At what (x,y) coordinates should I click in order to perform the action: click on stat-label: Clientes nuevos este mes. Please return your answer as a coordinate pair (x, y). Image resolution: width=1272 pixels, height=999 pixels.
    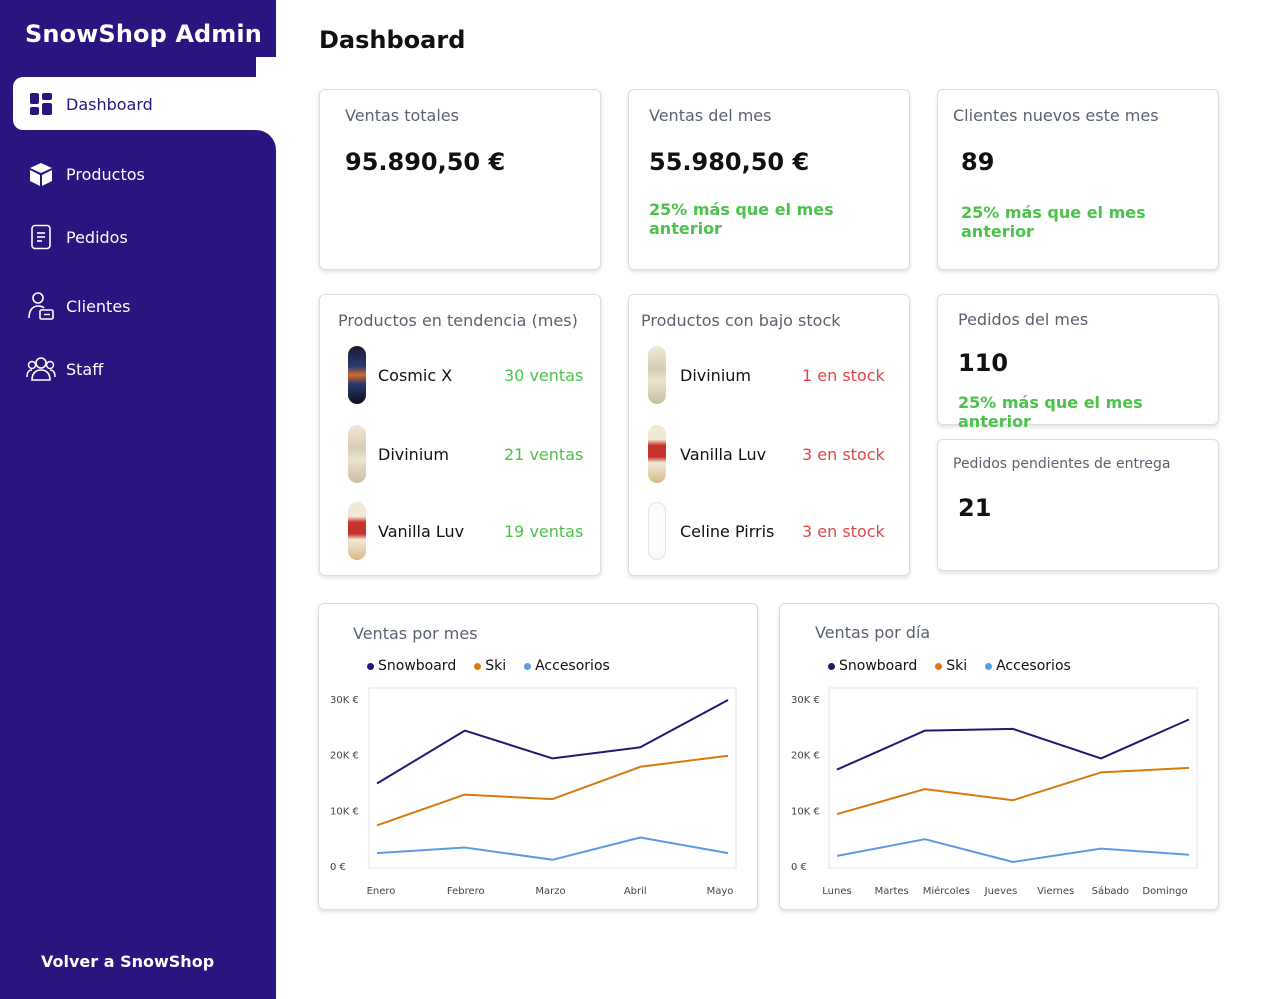
    Looking at the image, I should click on (1056, 115).